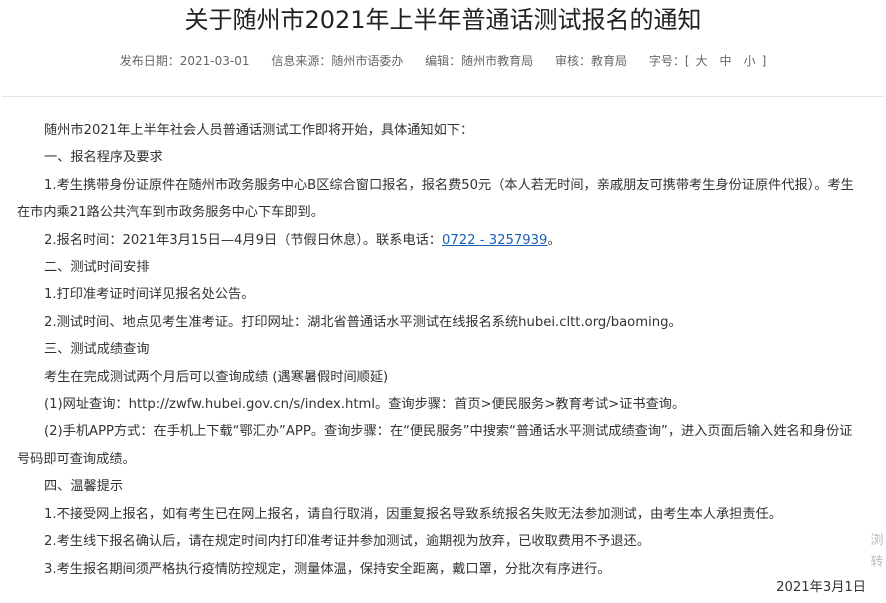 The width and height of the screenshot is (886, 603). Describe the element at coordinates (494, 240) in the screenshot. I see `phone-link: 0722 - 3257939` at that location.